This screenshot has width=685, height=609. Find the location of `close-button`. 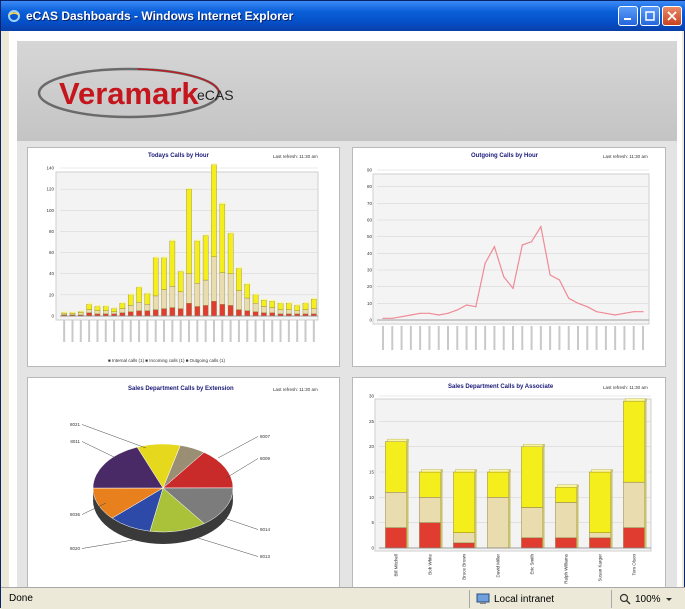

close-button is located at coordinates (672, 16).